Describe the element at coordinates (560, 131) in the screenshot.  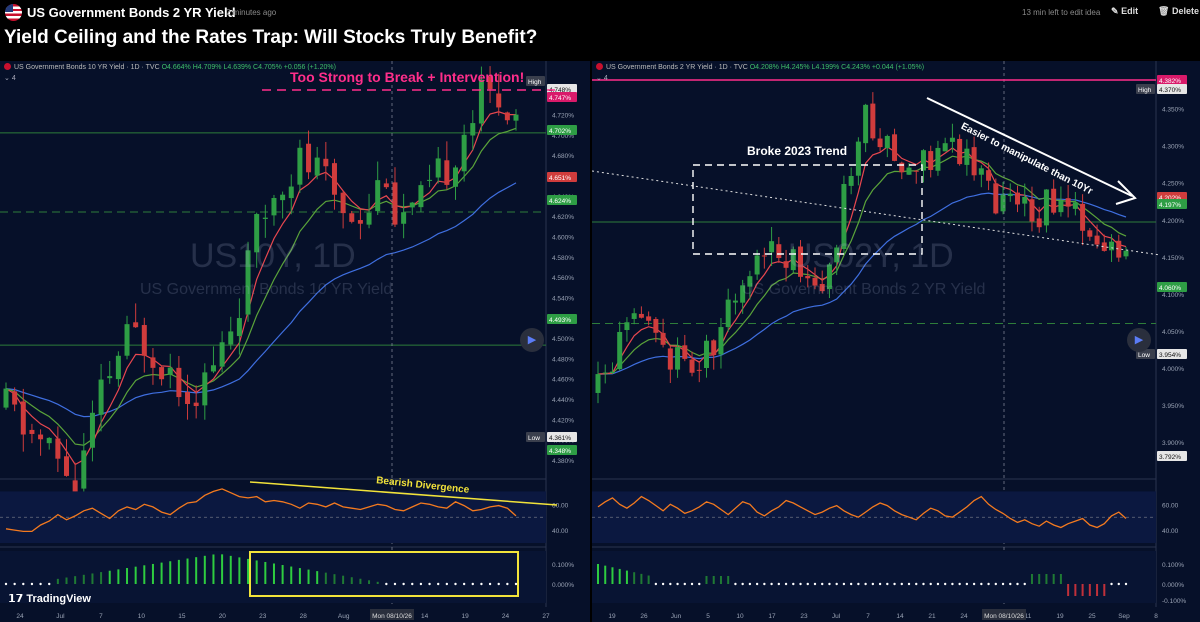
I see `price-tag-label: 4.702%` at that location.